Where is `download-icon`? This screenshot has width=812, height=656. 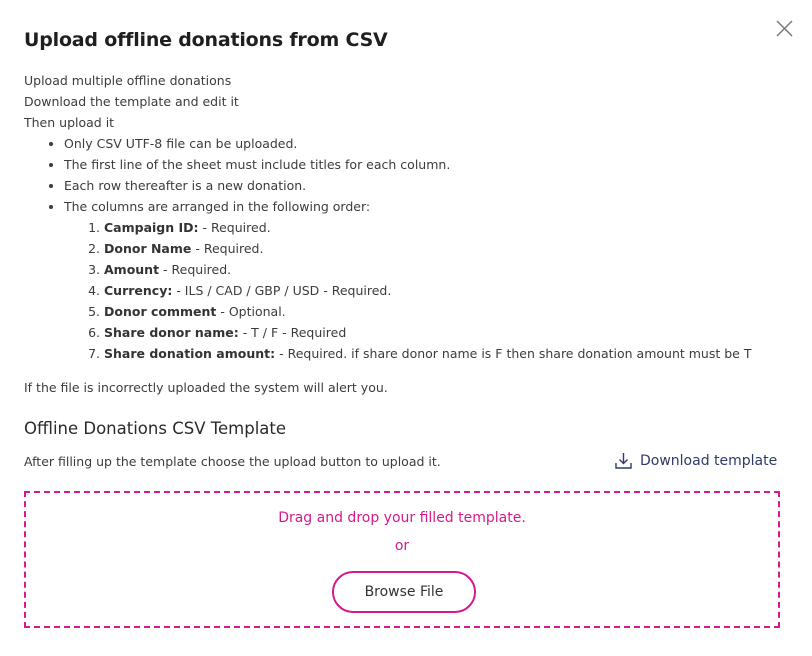
download-icon is located at coordinates (623, 461).